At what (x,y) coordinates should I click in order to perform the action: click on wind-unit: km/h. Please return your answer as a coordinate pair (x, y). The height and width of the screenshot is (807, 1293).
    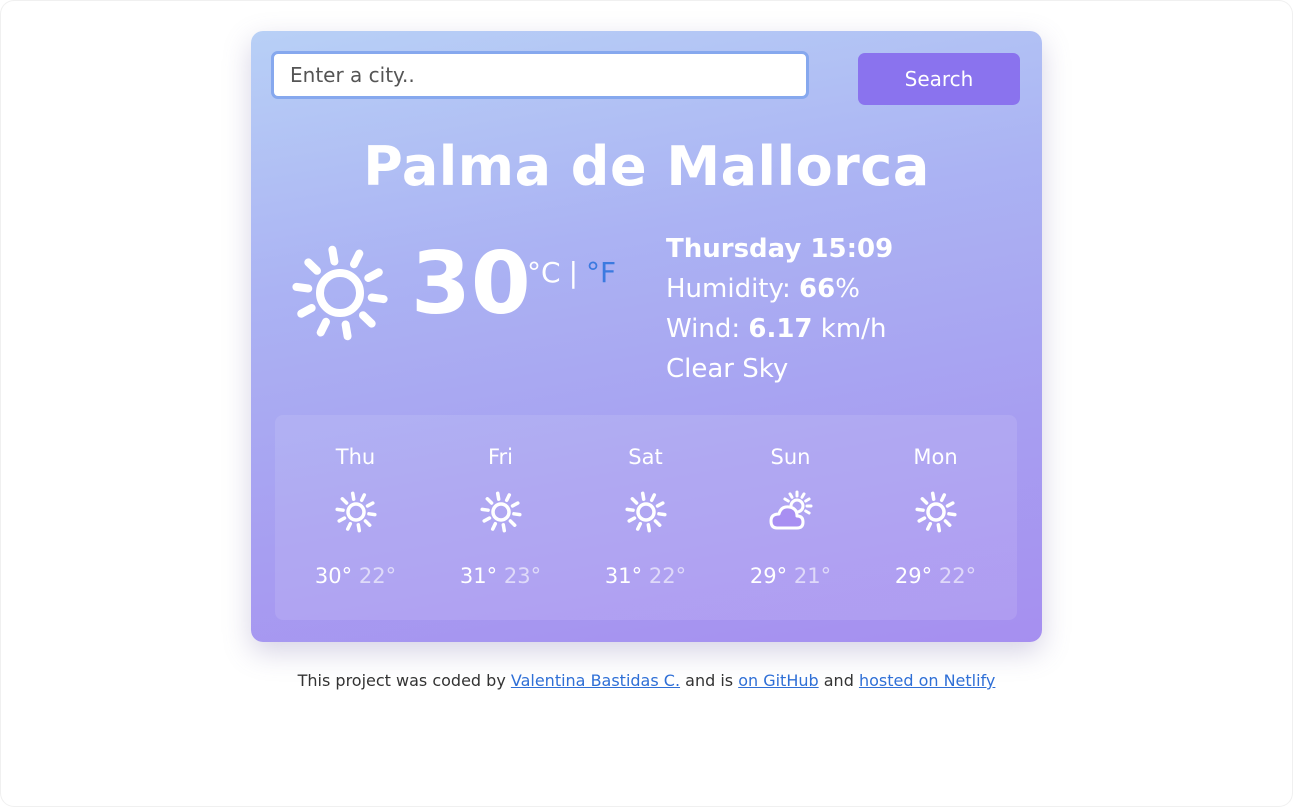
    Looking at the image, I should click on (849, 329).